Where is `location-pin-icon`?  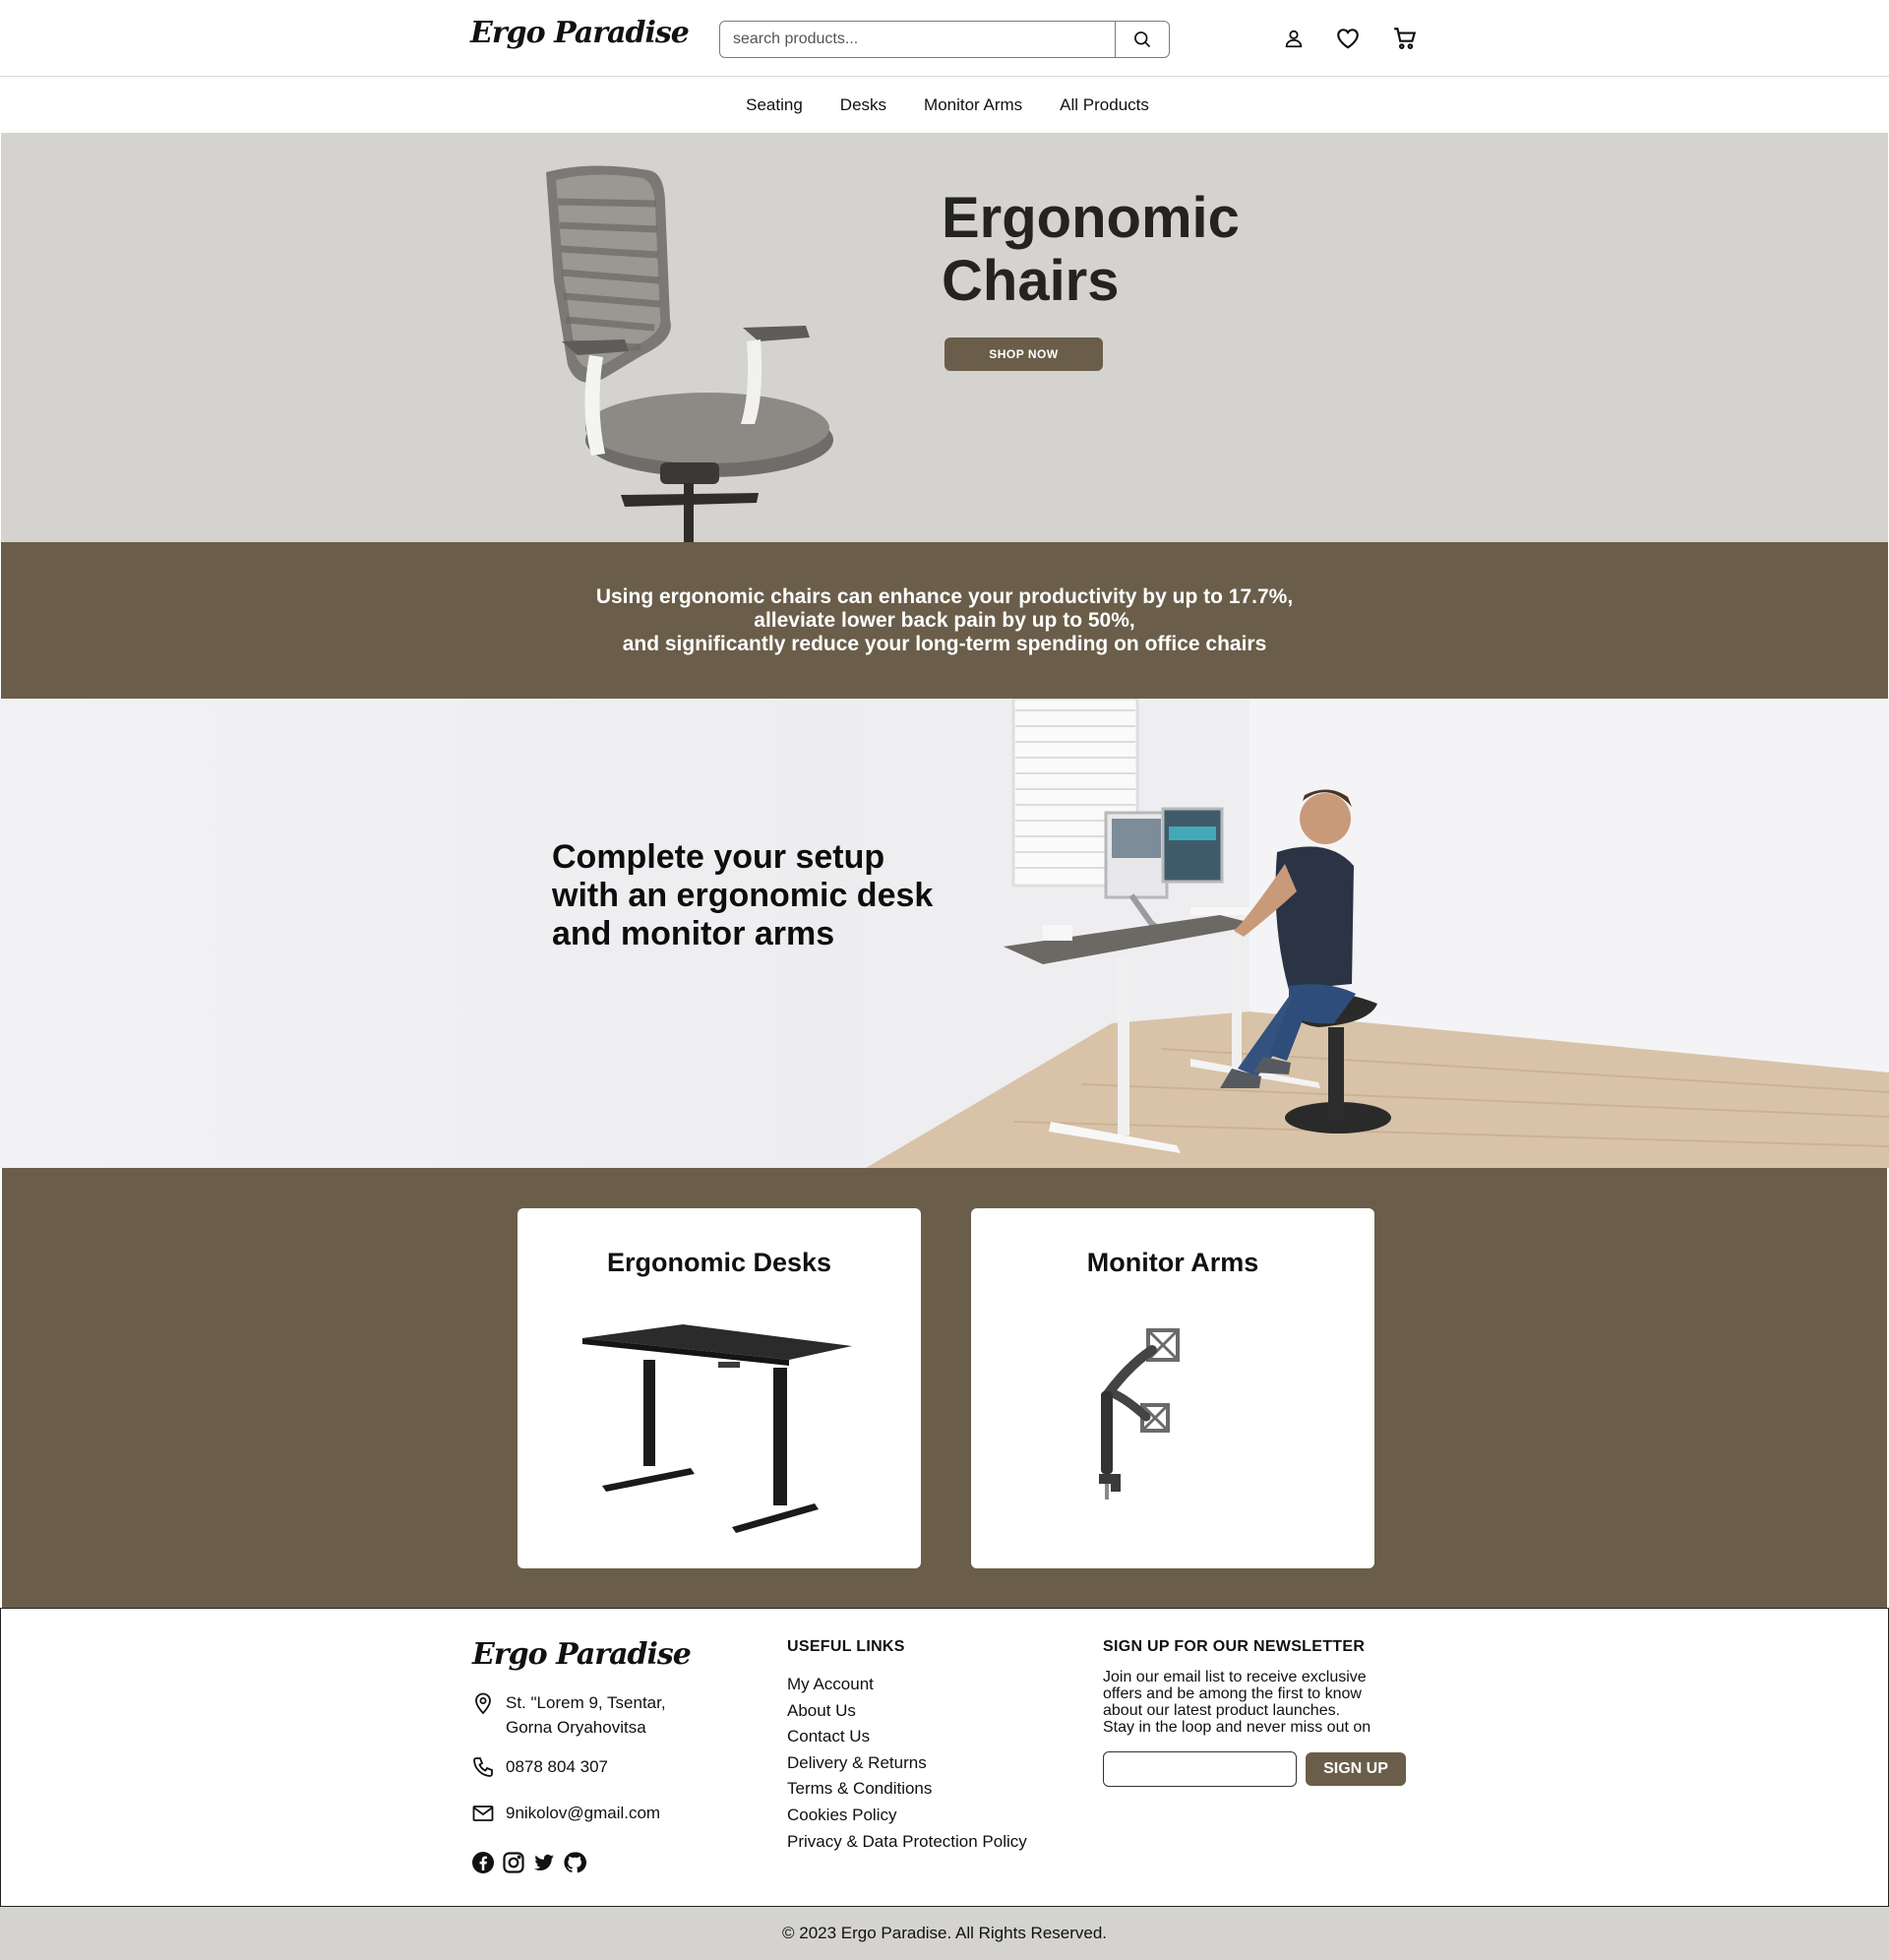 location-pin-icon is located at coordinates (483, 1703).